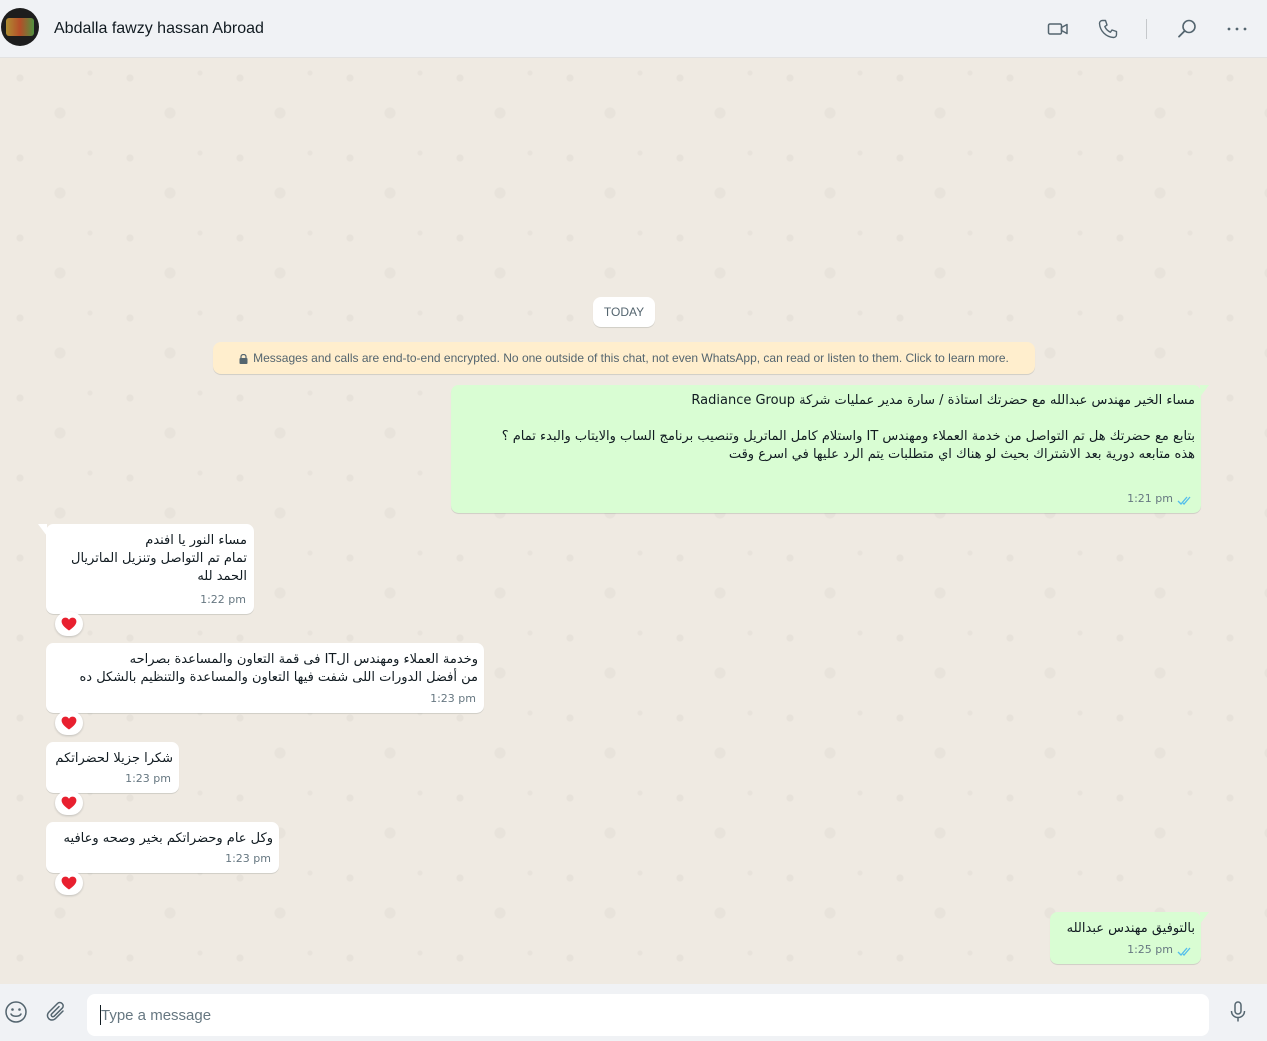 The image size is (1267, 1041). I want to click on chat-header: Abdalla fawzy hassan Abroad, so click(633, 29).